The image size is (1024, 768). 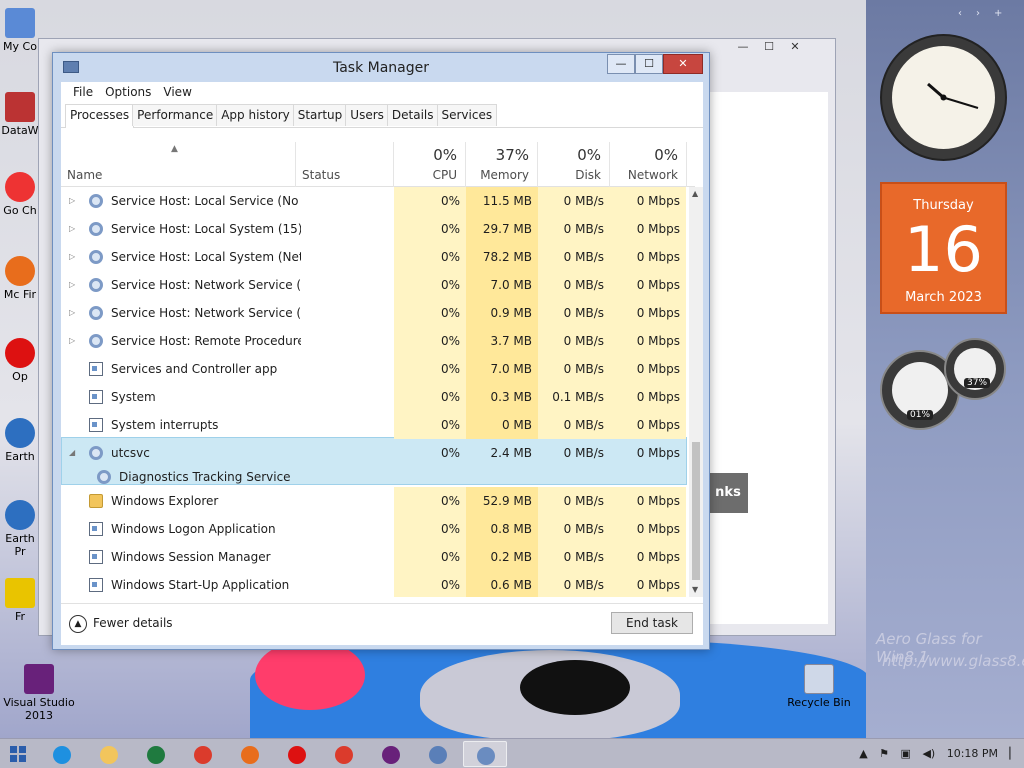 I want to click on menu-options: Options, so click(x=128, y=92).